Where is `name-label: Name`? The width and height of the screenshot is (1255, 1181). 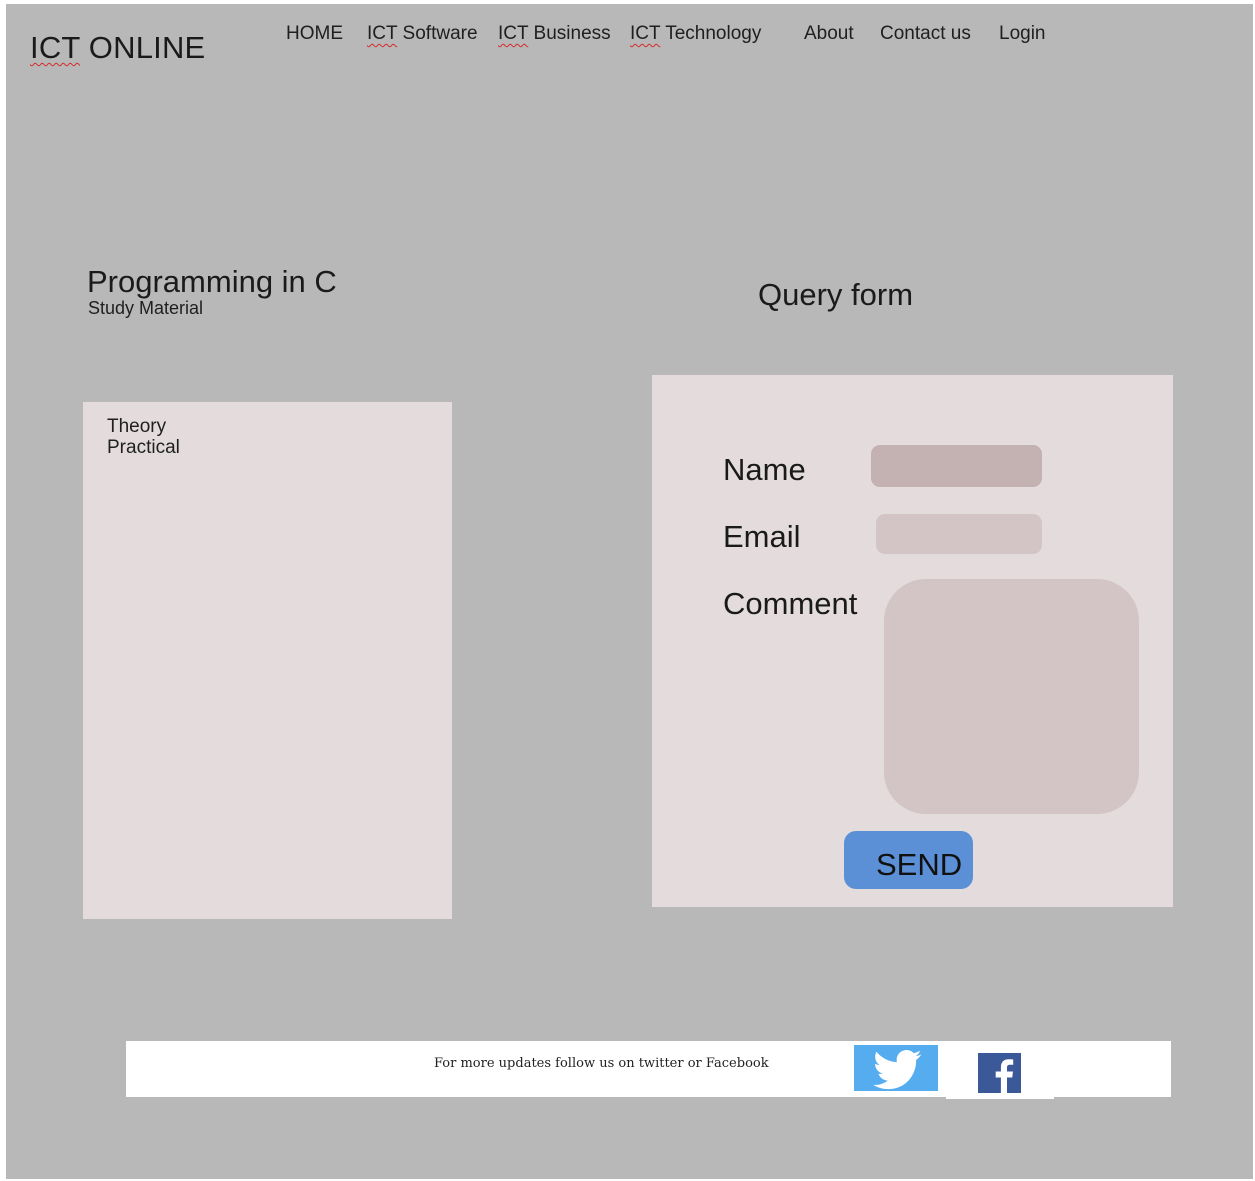 name-label: Name is located at coordinates (764, 469).